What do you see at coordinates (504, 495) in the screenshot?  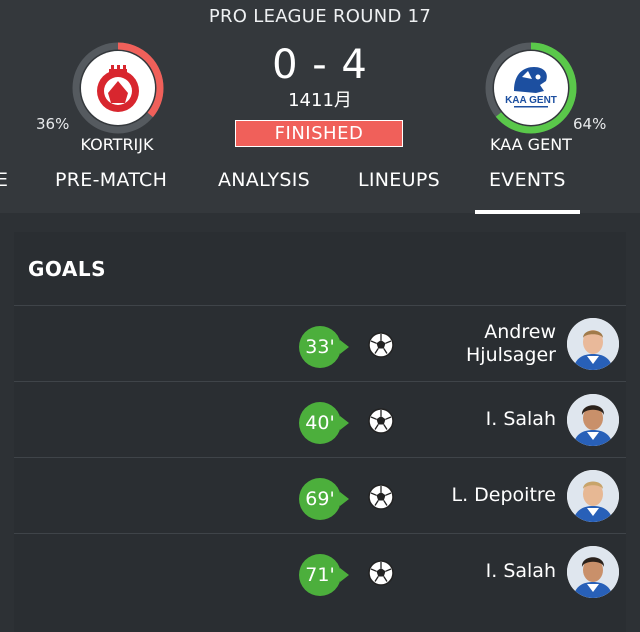 I see `player-name: L. Depoitre` at bounding box center [504, 495].